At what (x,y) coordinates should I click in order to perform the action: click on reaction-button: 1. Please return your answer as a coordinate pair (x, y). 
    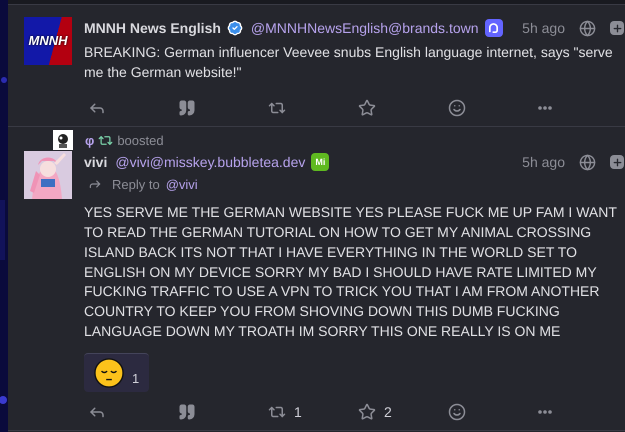
    Looking at the image, I should click on (117, 372).